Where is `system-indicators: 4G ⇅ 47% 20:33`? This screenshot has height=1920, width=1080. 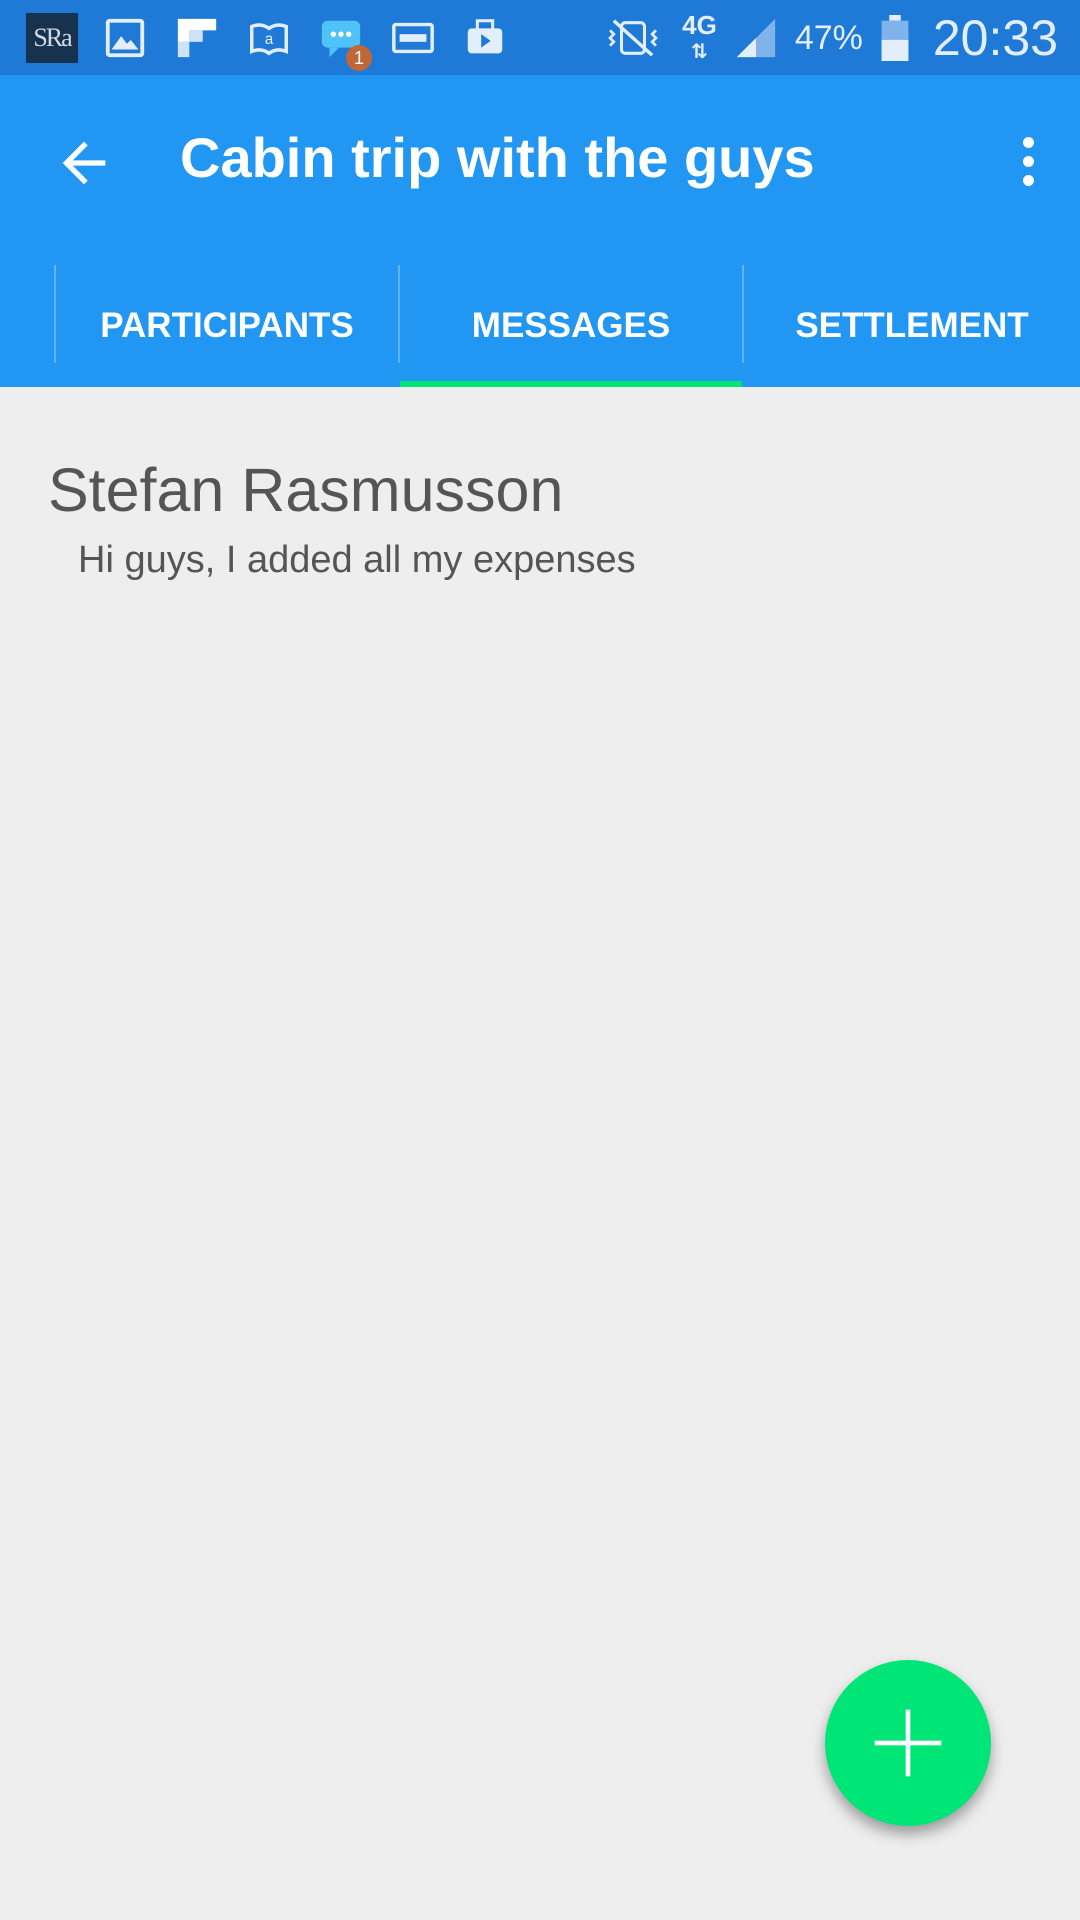
system-indicators: 4G ⇅ 47% 20:33 is located at coordinates (828, 38).